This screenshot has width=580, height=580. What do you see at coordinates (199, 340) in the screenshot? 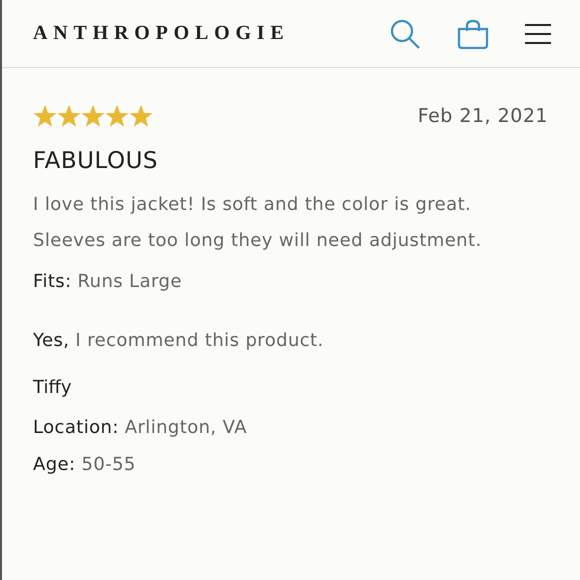
I see `recommend-value: I recommend this product.` at bounding box center [199, 340].